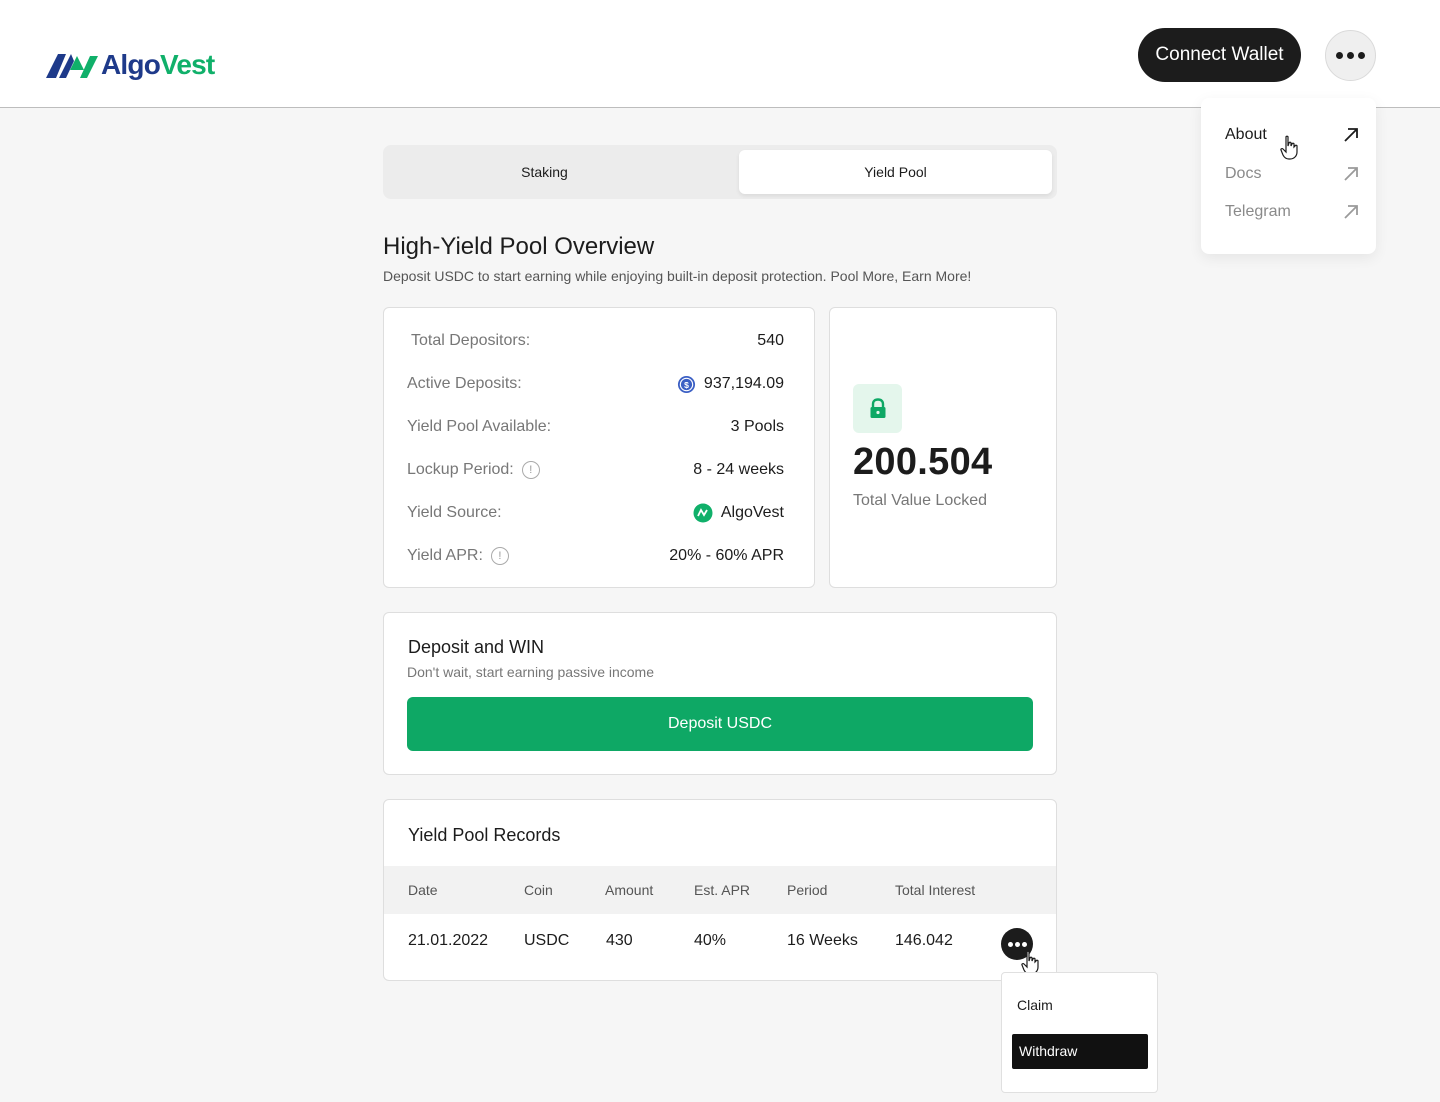  Describe the element at coordinates (726, 555) in the screenshot. I see `stat-value: 20% - 60% APR` at that location.